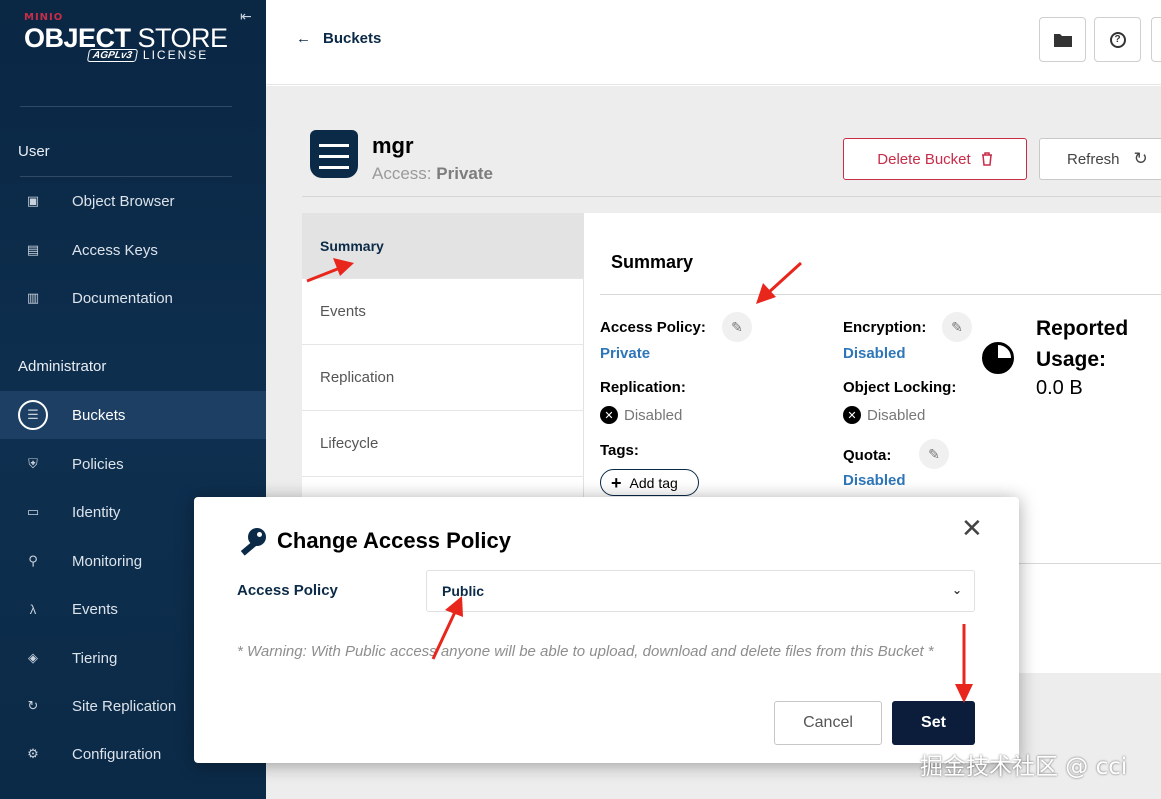 The width and height of the screenshot is (1161, 799). Describe the element at coordinates (1082, 344) in the screenshot. I see `reported-usage-label: Reported Usage:` at that location.